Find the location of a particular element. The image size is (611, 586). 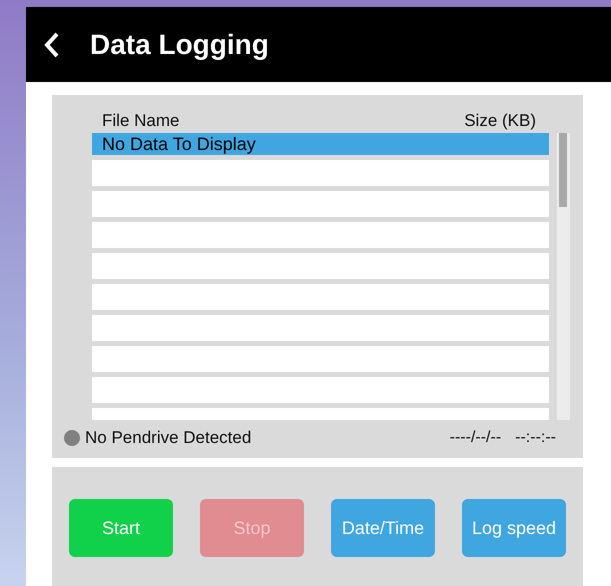

action-button: Log speed is located at coordinates (514, 528).